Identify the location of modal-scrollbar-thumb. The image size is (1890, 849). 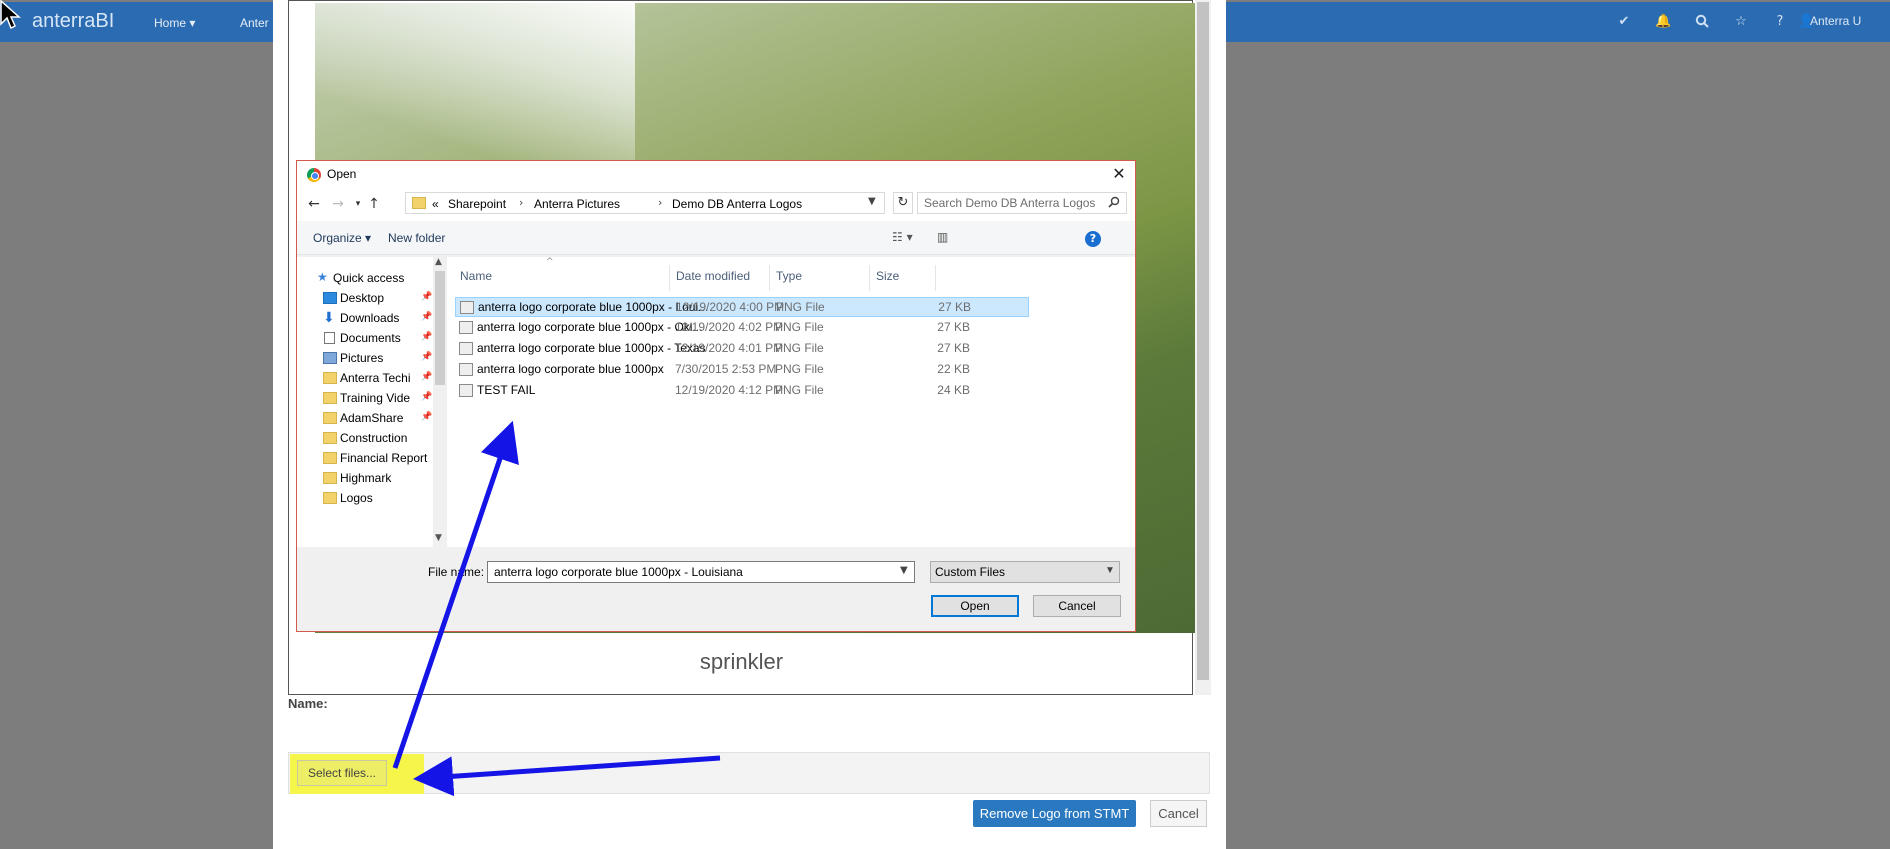
(1203, 341).